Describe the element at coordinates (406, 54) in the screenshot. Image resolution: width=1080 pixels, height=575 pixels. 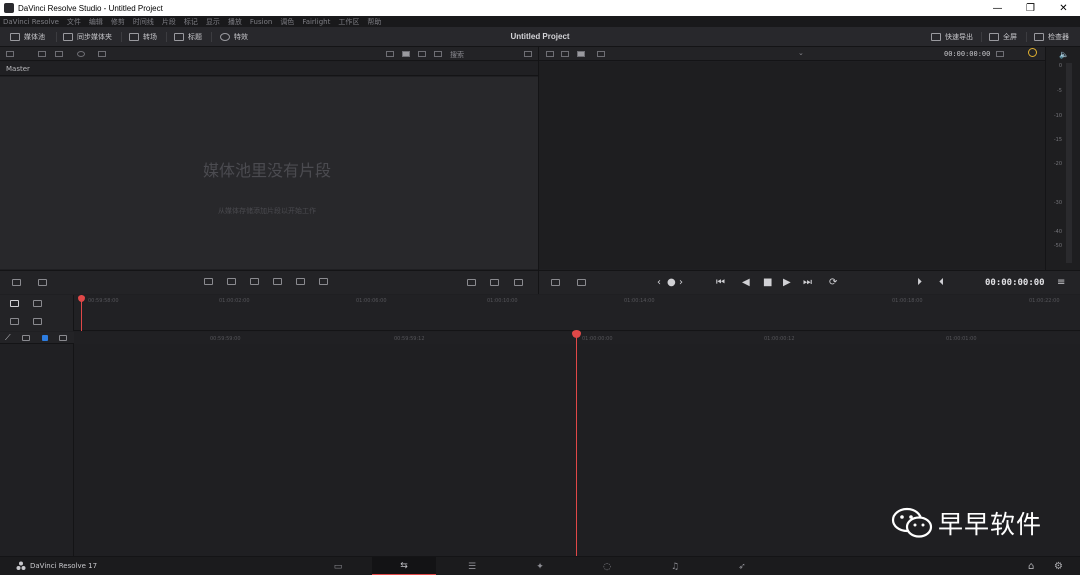
I see `thumbnail-view-icon` at that location.